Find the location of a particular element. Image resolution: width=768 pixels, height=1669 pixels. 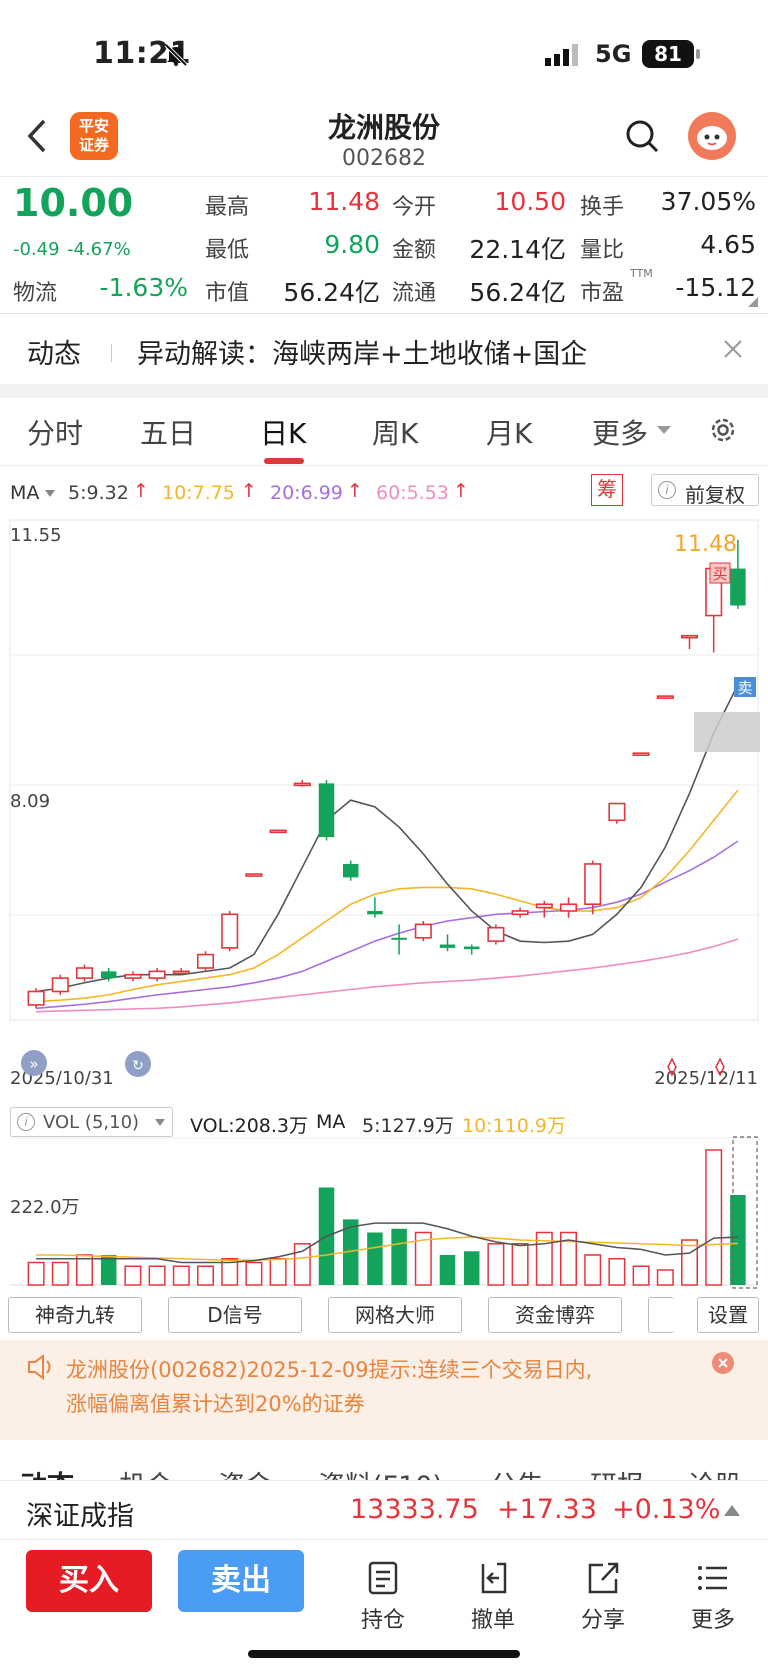

close-icon is located at coordinates (733, 351).